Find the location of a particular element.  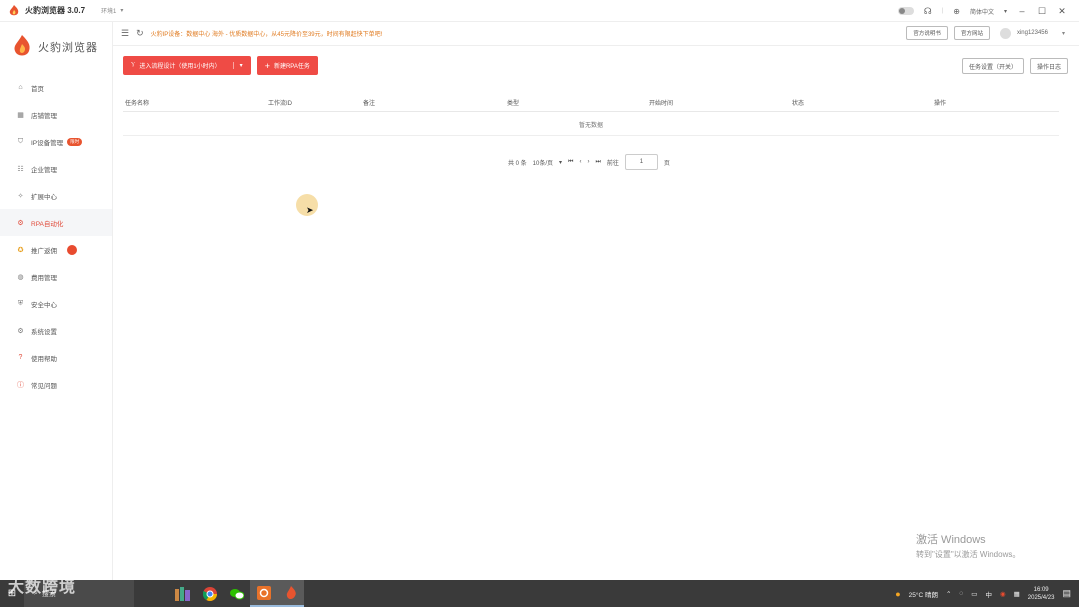

robot-icon: ⚙ is located at coordinates (20, 223).